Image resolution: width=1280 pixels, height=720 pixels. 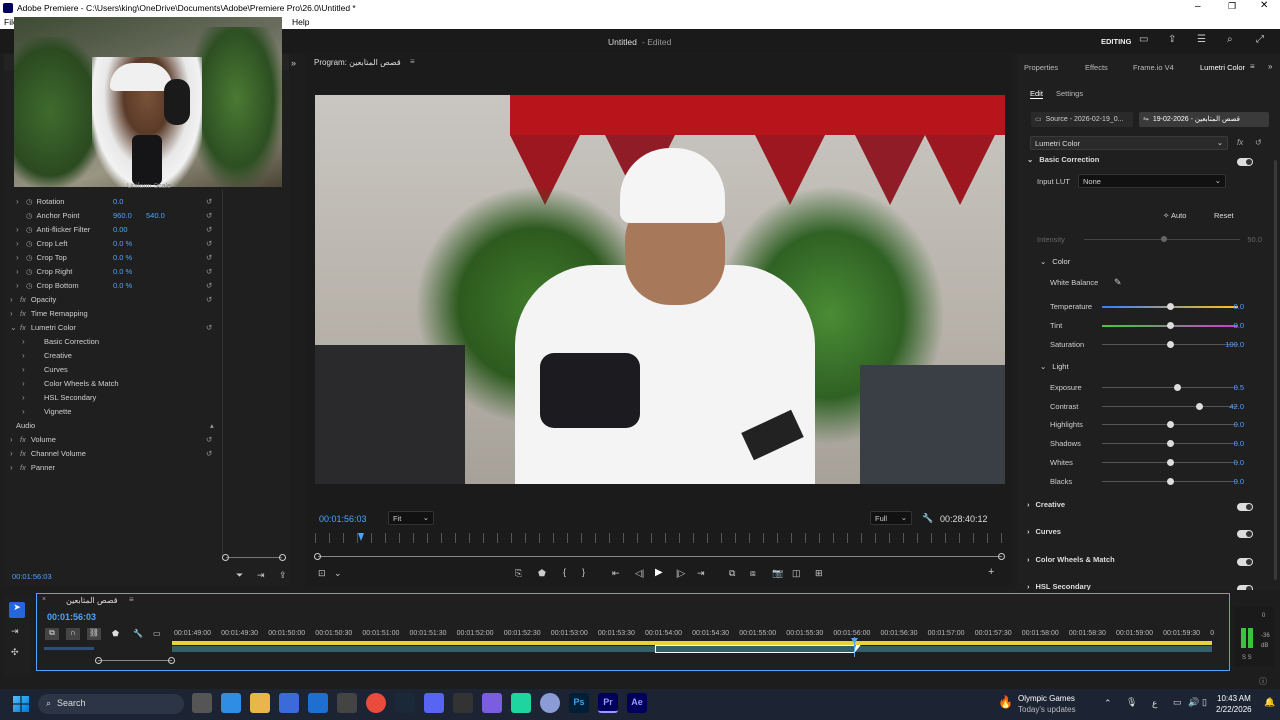 I want to click on lumetri-child-curves: › Curves, so click(x=124, y=369).